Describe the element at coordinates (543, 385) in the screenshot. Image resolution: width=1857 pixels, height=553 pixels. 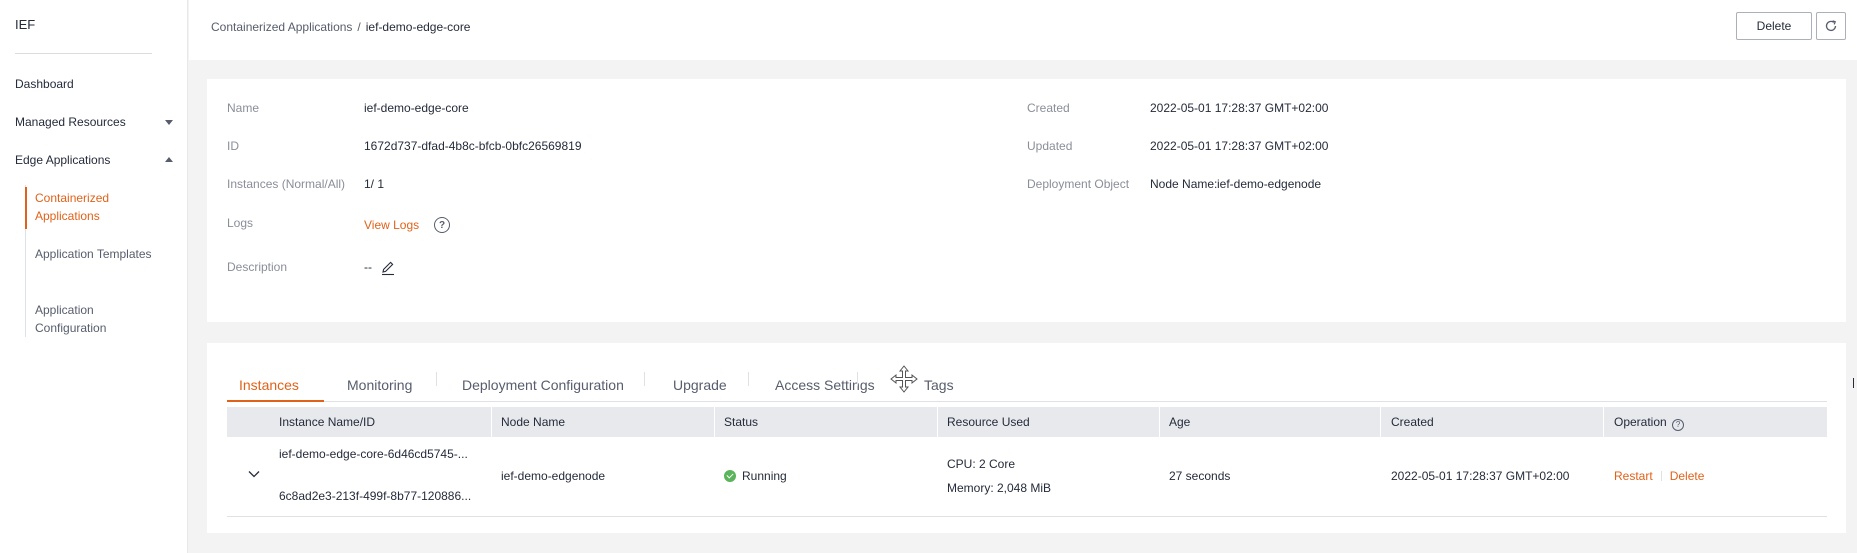
I see `tab-deployment-configuration: Deployment Configuration` at that location.